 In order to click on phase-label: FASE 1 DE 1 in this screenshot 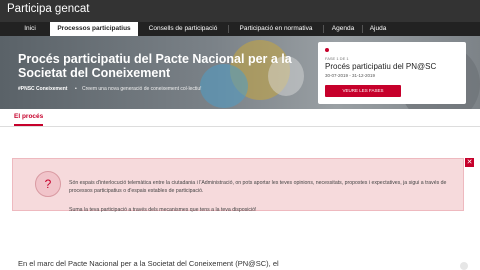, I will do `click(337, 58)`.